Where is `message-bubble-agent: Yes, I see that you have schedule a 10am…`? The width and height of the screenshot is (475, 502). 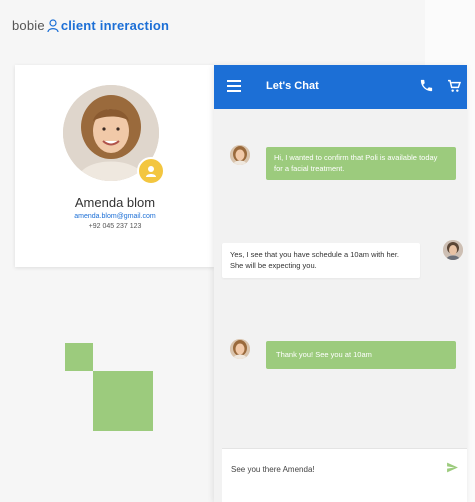 message-bubble-agent: Yes, I see that you have schedule a 10am… is located at coordinates (321, 260).